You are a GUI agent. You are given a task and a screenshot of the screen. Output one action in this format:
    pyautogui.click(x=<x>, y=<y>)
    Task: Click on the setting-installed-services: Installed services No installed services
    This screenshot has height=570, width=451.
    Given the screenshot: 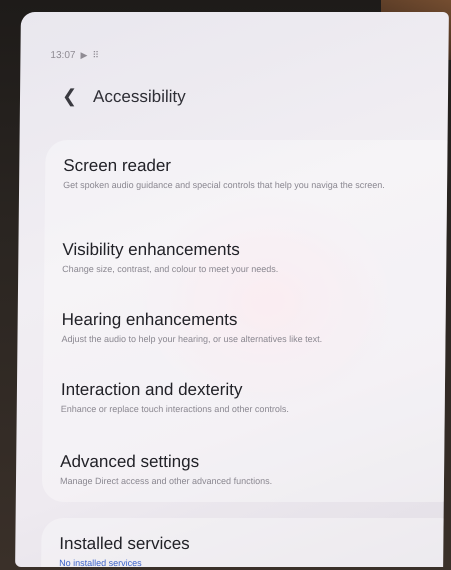 What is the action you would take?
    pyautogui.click(x=254, y=550)
    